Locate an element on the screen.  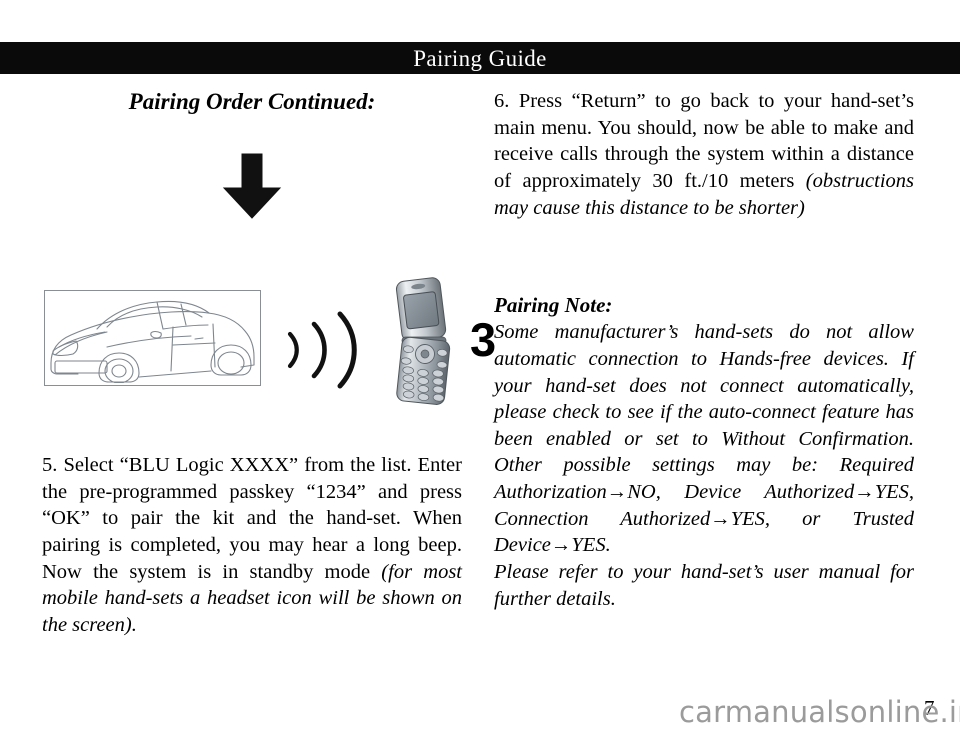
step-number-badge: 3 is located at coordinates (483, 339).